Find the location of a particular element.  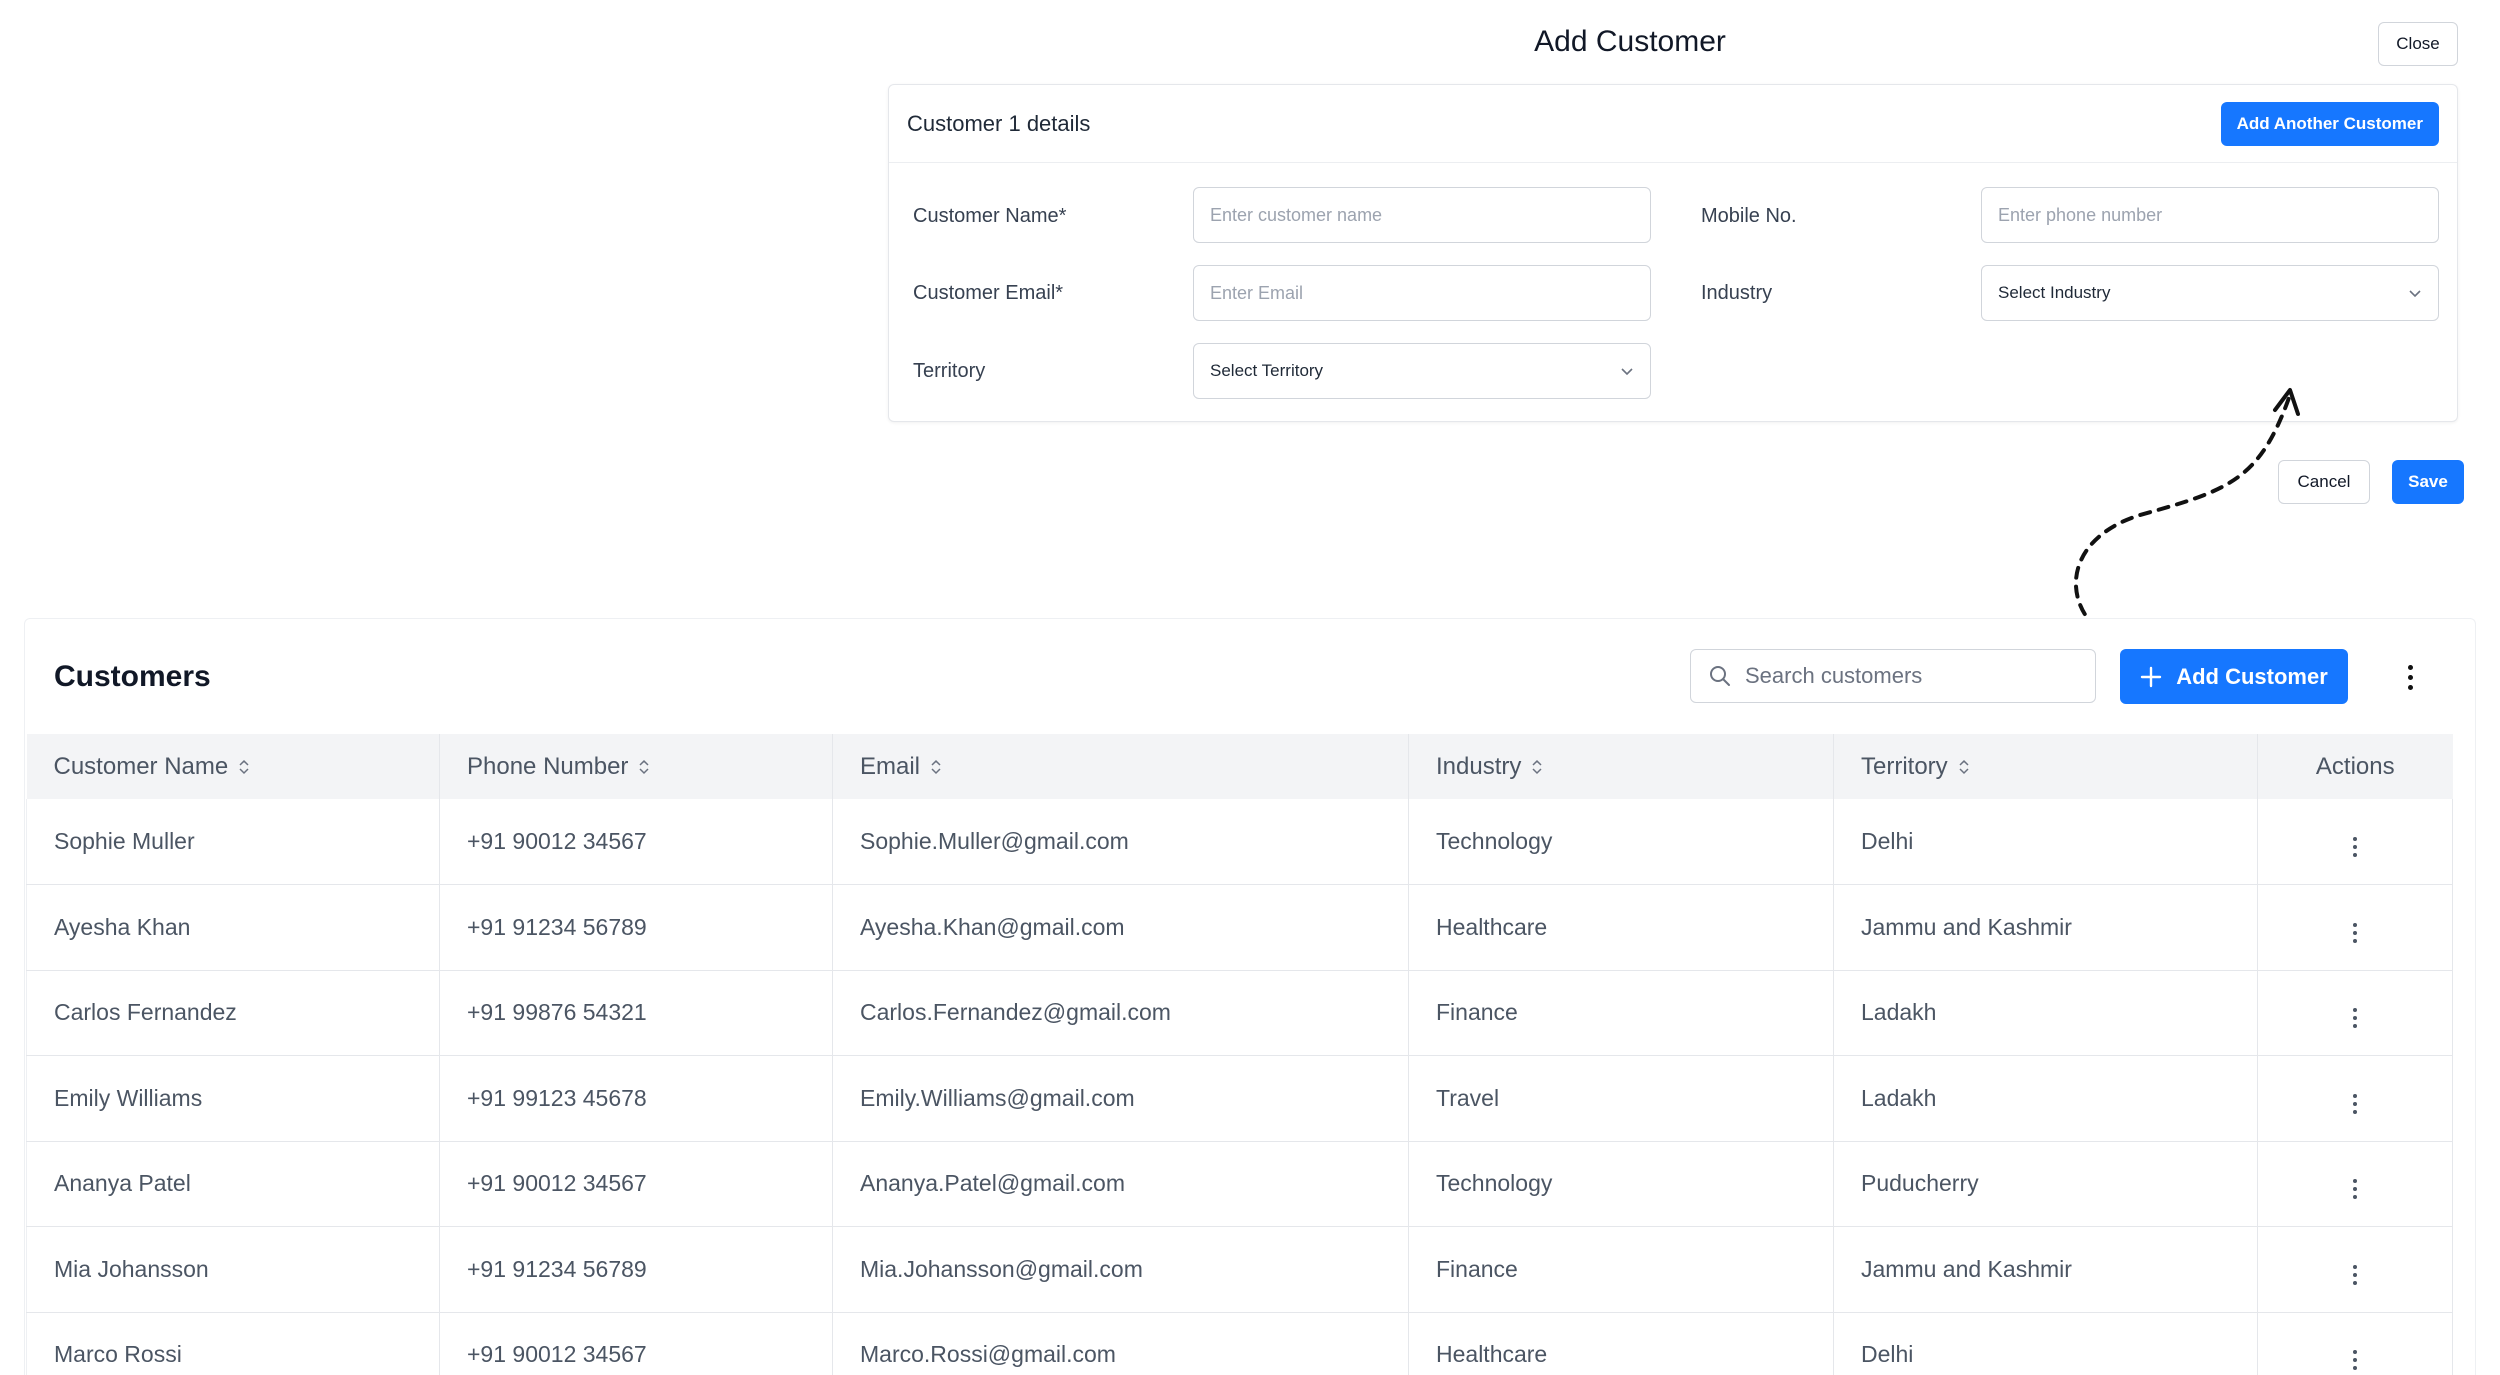

email-cell: Ayesha.Khan@gmail.com is located at coordinates (1120, 927).